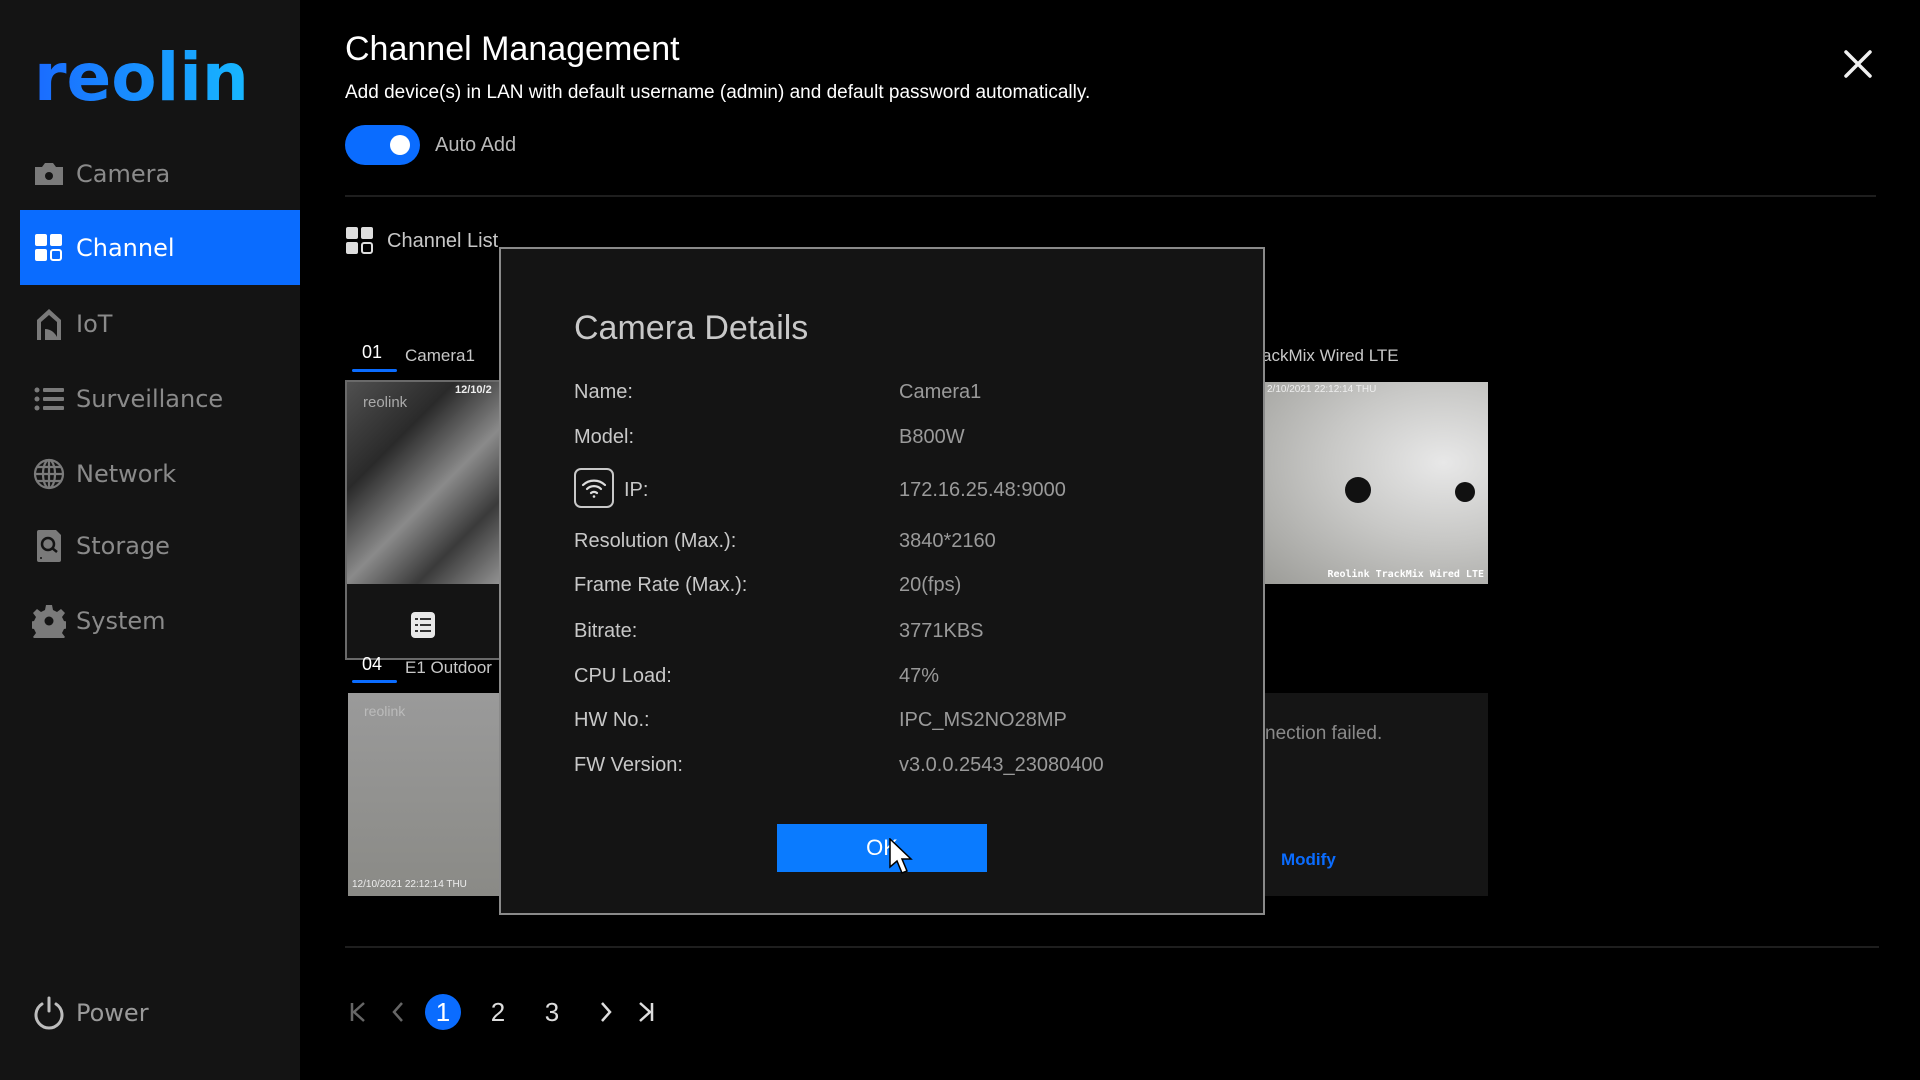  What do you see at coordinates (49, 474) in the screenshot?
I see `globe-icon` at bounding box center [49, 474].